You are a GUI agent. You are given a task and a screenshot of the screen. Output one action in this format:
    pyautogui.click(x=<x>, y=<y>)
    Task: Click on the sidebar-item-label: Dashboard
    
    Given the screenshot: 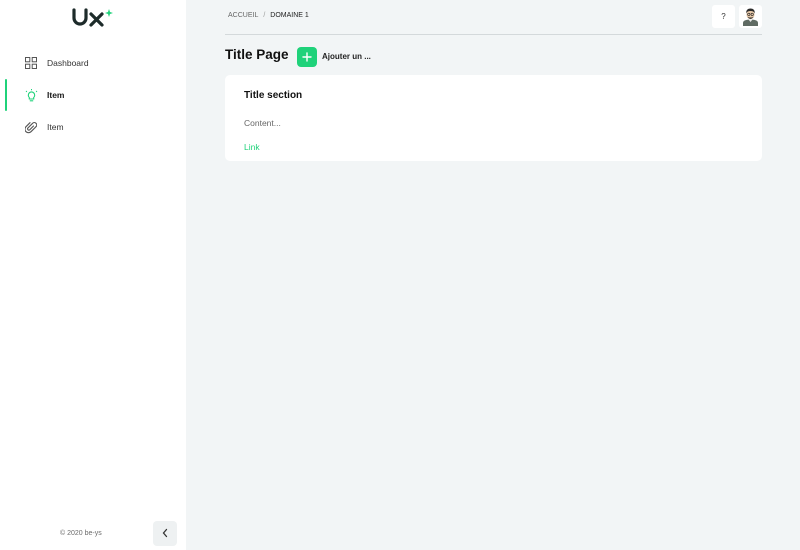 What is the action you would take?
    pyautogui.click(x=68, y=63)
    